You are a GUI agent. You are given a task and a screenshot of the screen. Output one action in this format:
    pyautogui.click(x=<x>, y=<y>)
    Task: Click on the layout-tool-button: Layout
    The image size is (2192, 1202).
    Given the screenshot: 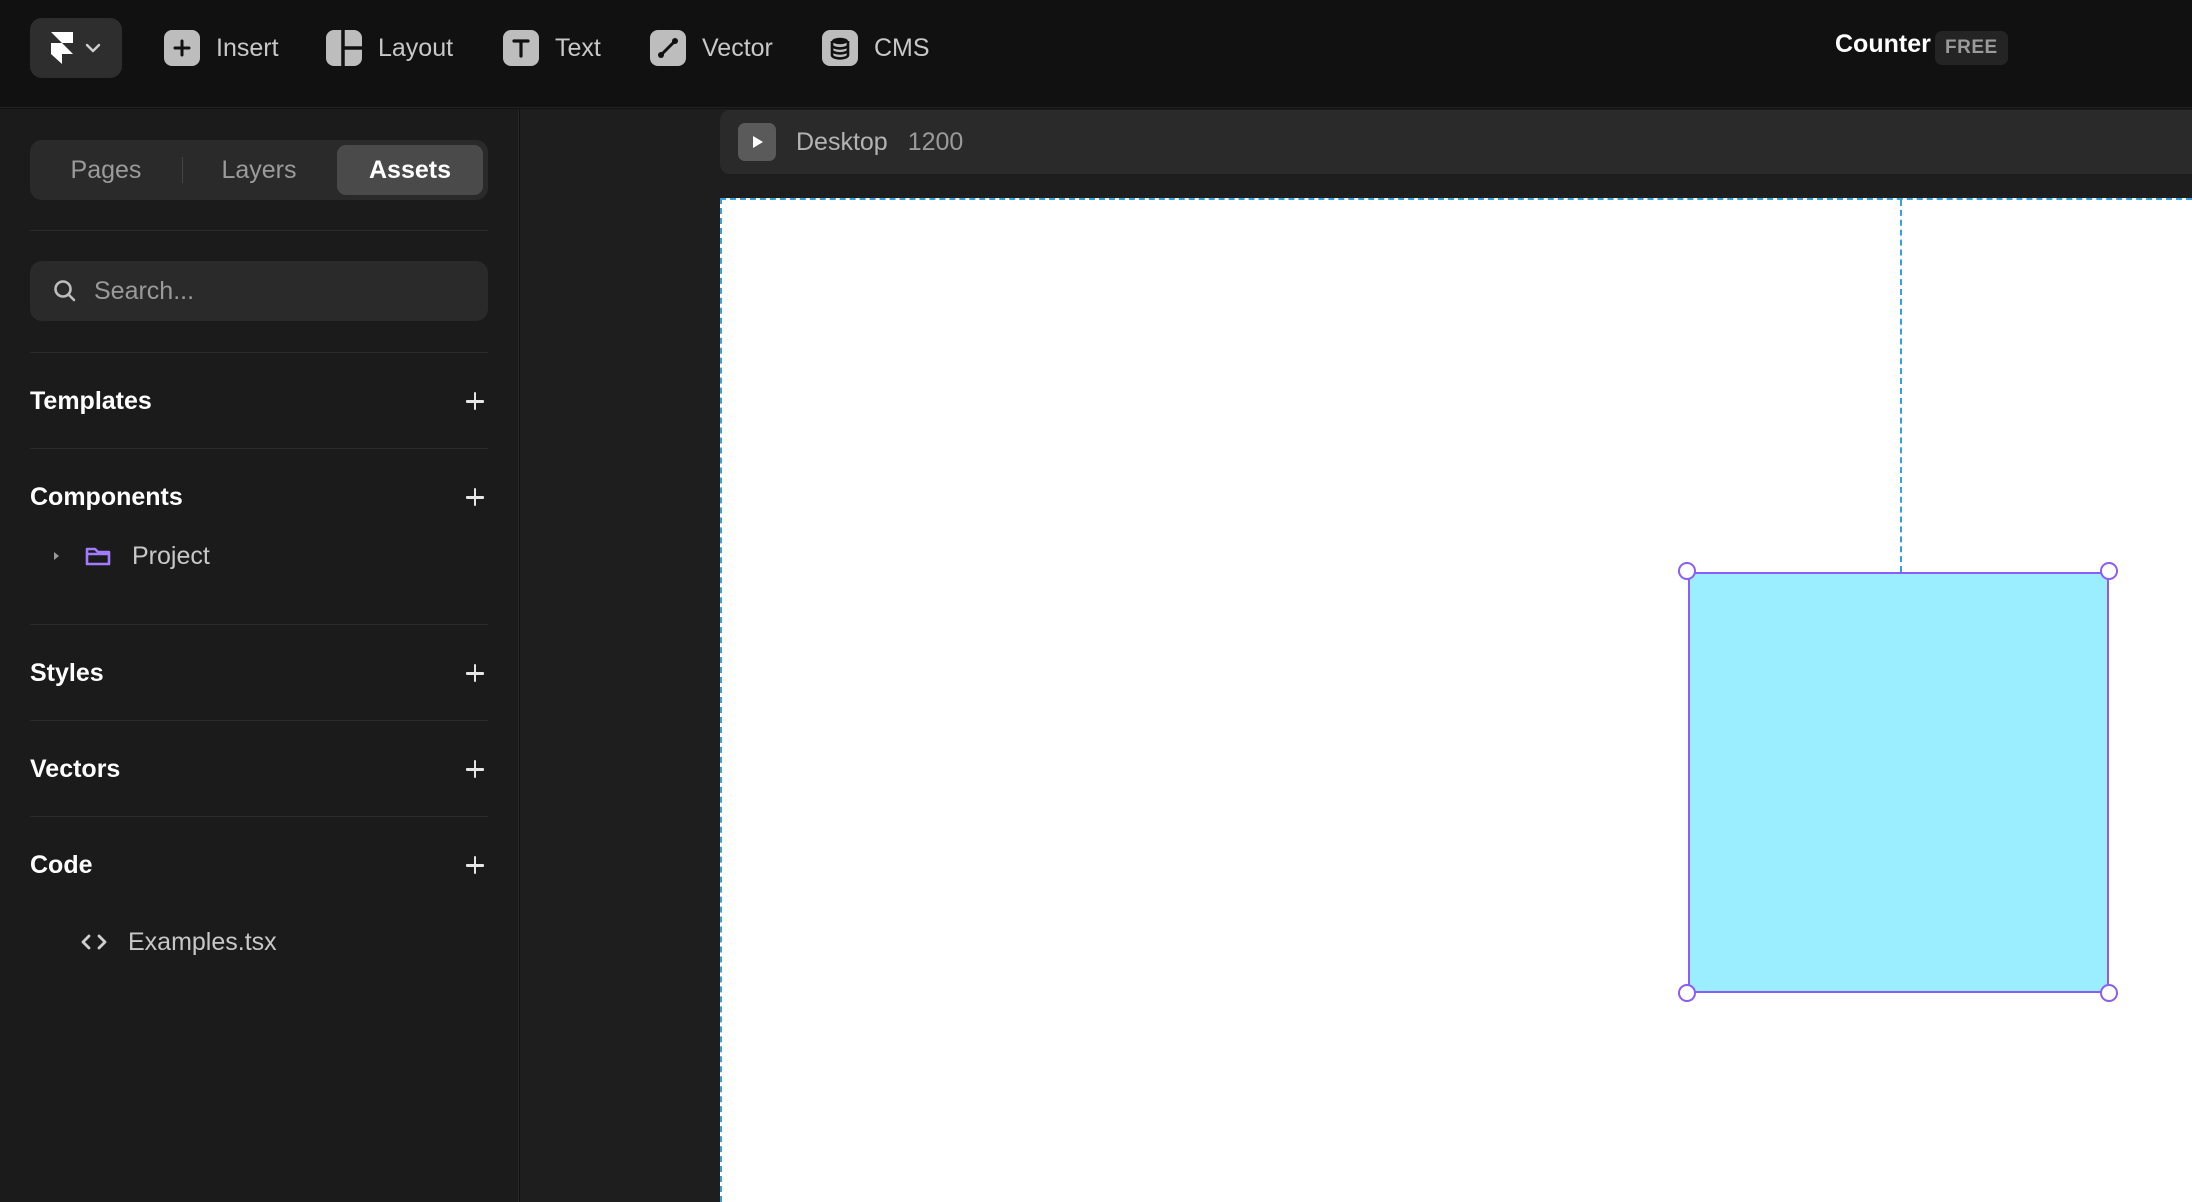 What is the action you would take?
    pyautogui.click(x=389, y=48)
    